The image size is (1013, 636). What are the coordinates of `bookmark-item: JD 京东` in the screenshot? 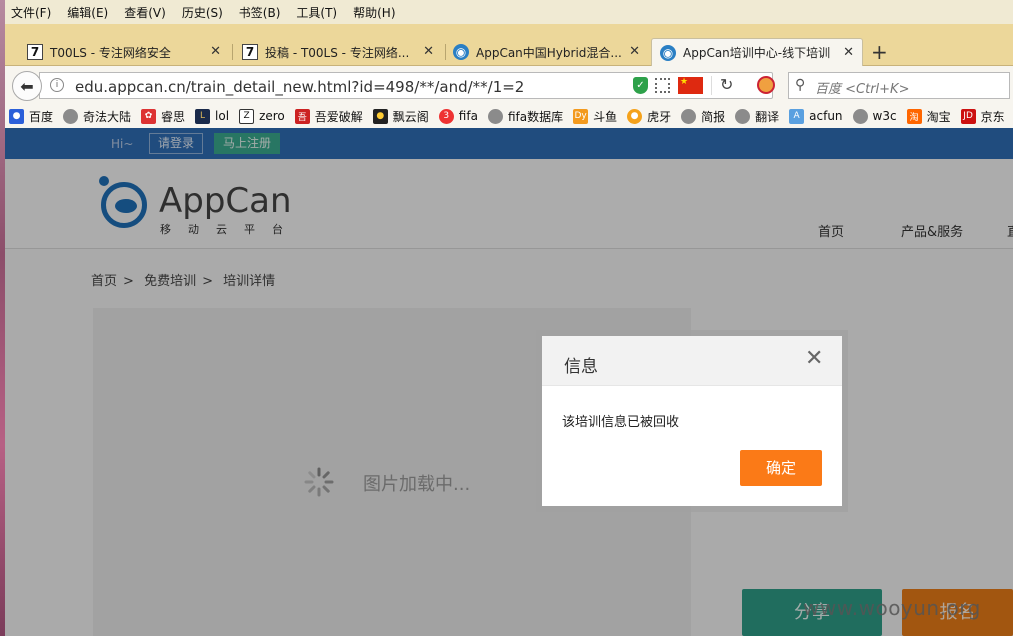 It's located at (982, 116).